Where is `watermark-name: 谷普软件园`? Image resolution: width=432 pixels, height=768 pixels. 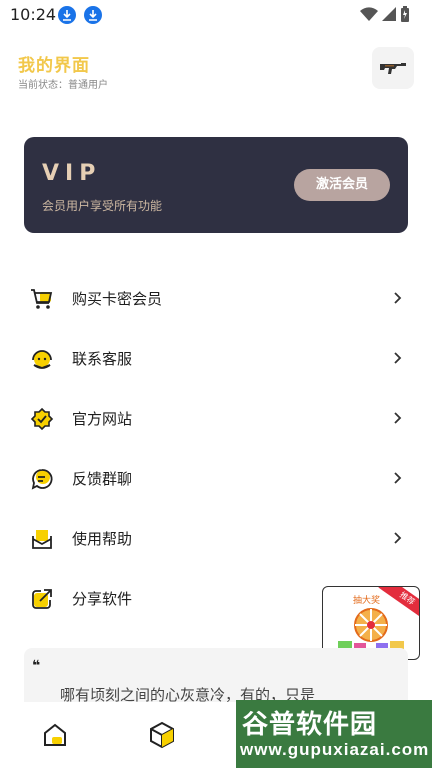
watermark-name: 谷普软件园 is located at coordinates (310, 725).